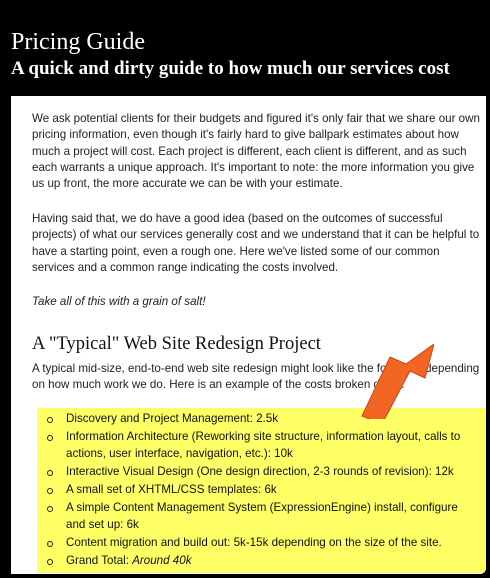 Image resolution: width=490 pixels, height=578 pixels. I want to click on grand-total-value: Around 40k, so click(162, 561).